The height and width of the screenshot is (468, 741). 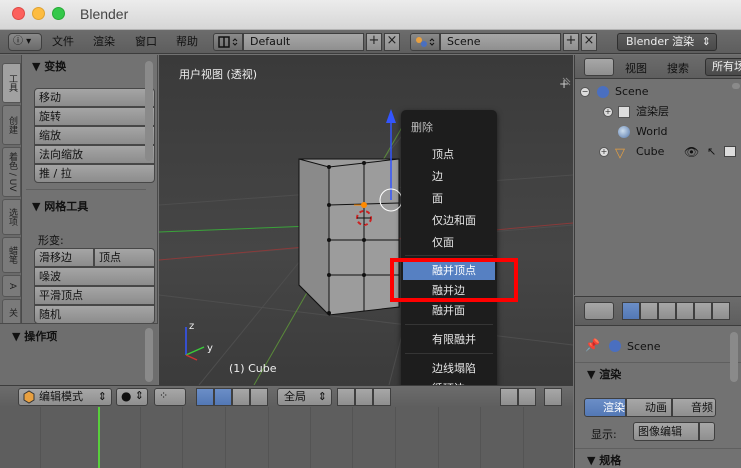 I want to click on outliner-scrollbar, so click(x=736, y=86).